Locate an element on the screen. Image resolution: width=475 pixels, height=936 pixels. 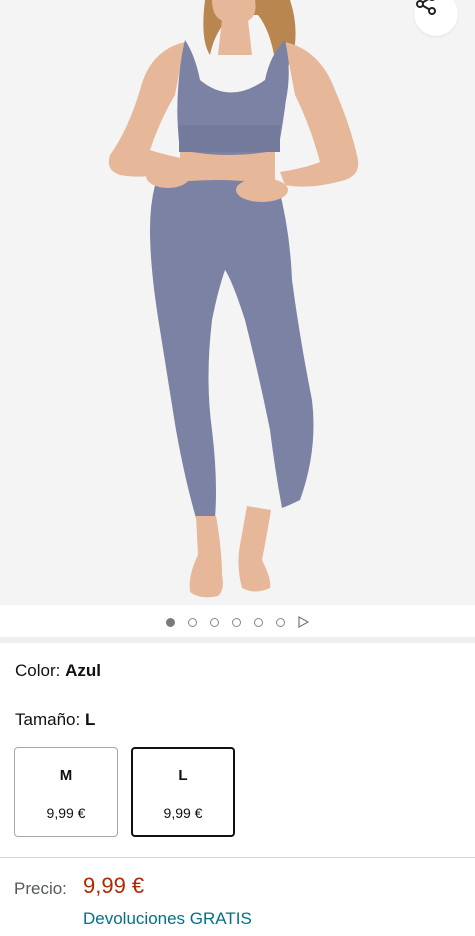
size-option-label: M is located at coordinates (66, 775).